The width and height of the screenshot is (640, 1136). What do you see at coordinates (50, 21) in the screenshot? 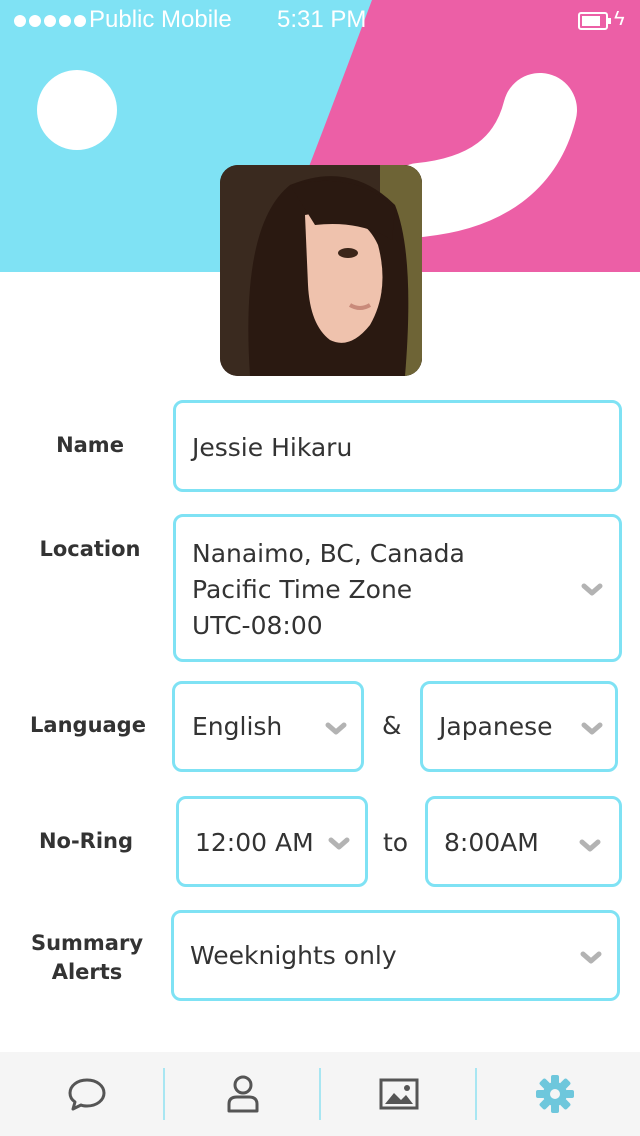
I see `signal-strength-icon` at bounding box center [50, 21].